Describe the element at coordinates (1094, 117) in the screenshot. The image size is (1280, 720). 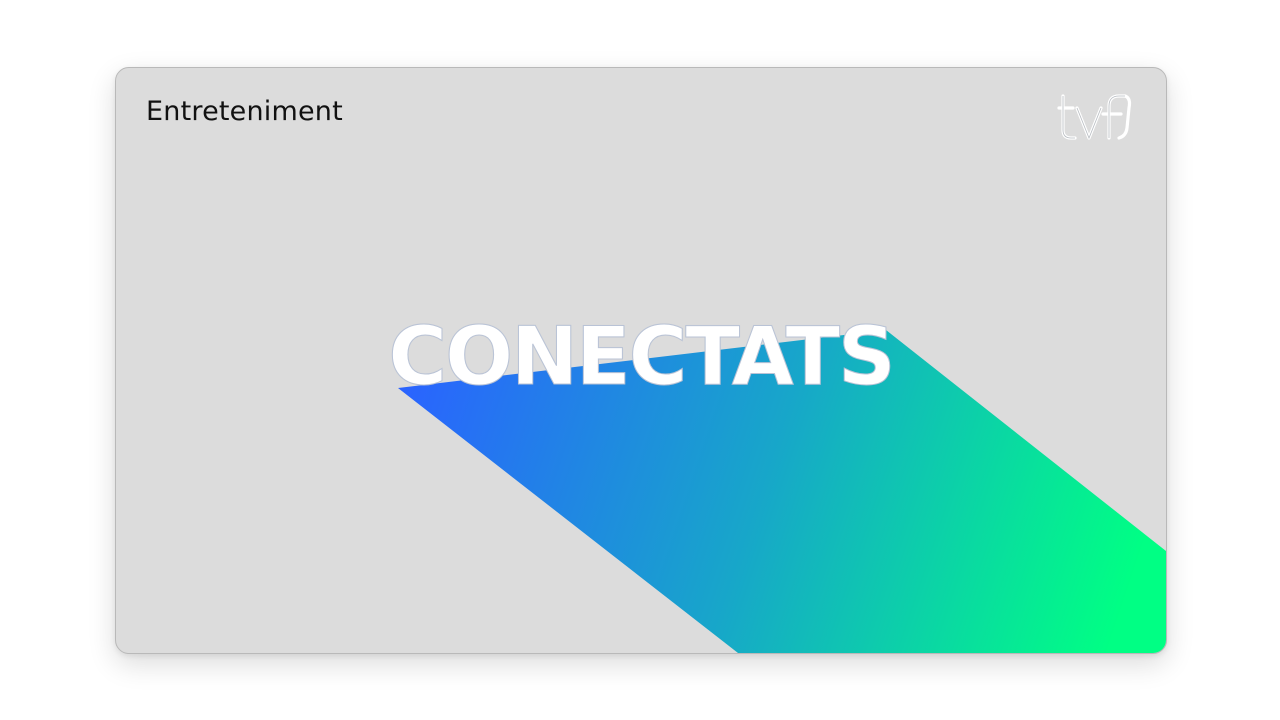
I see `tvf-logo-icon` at that location.